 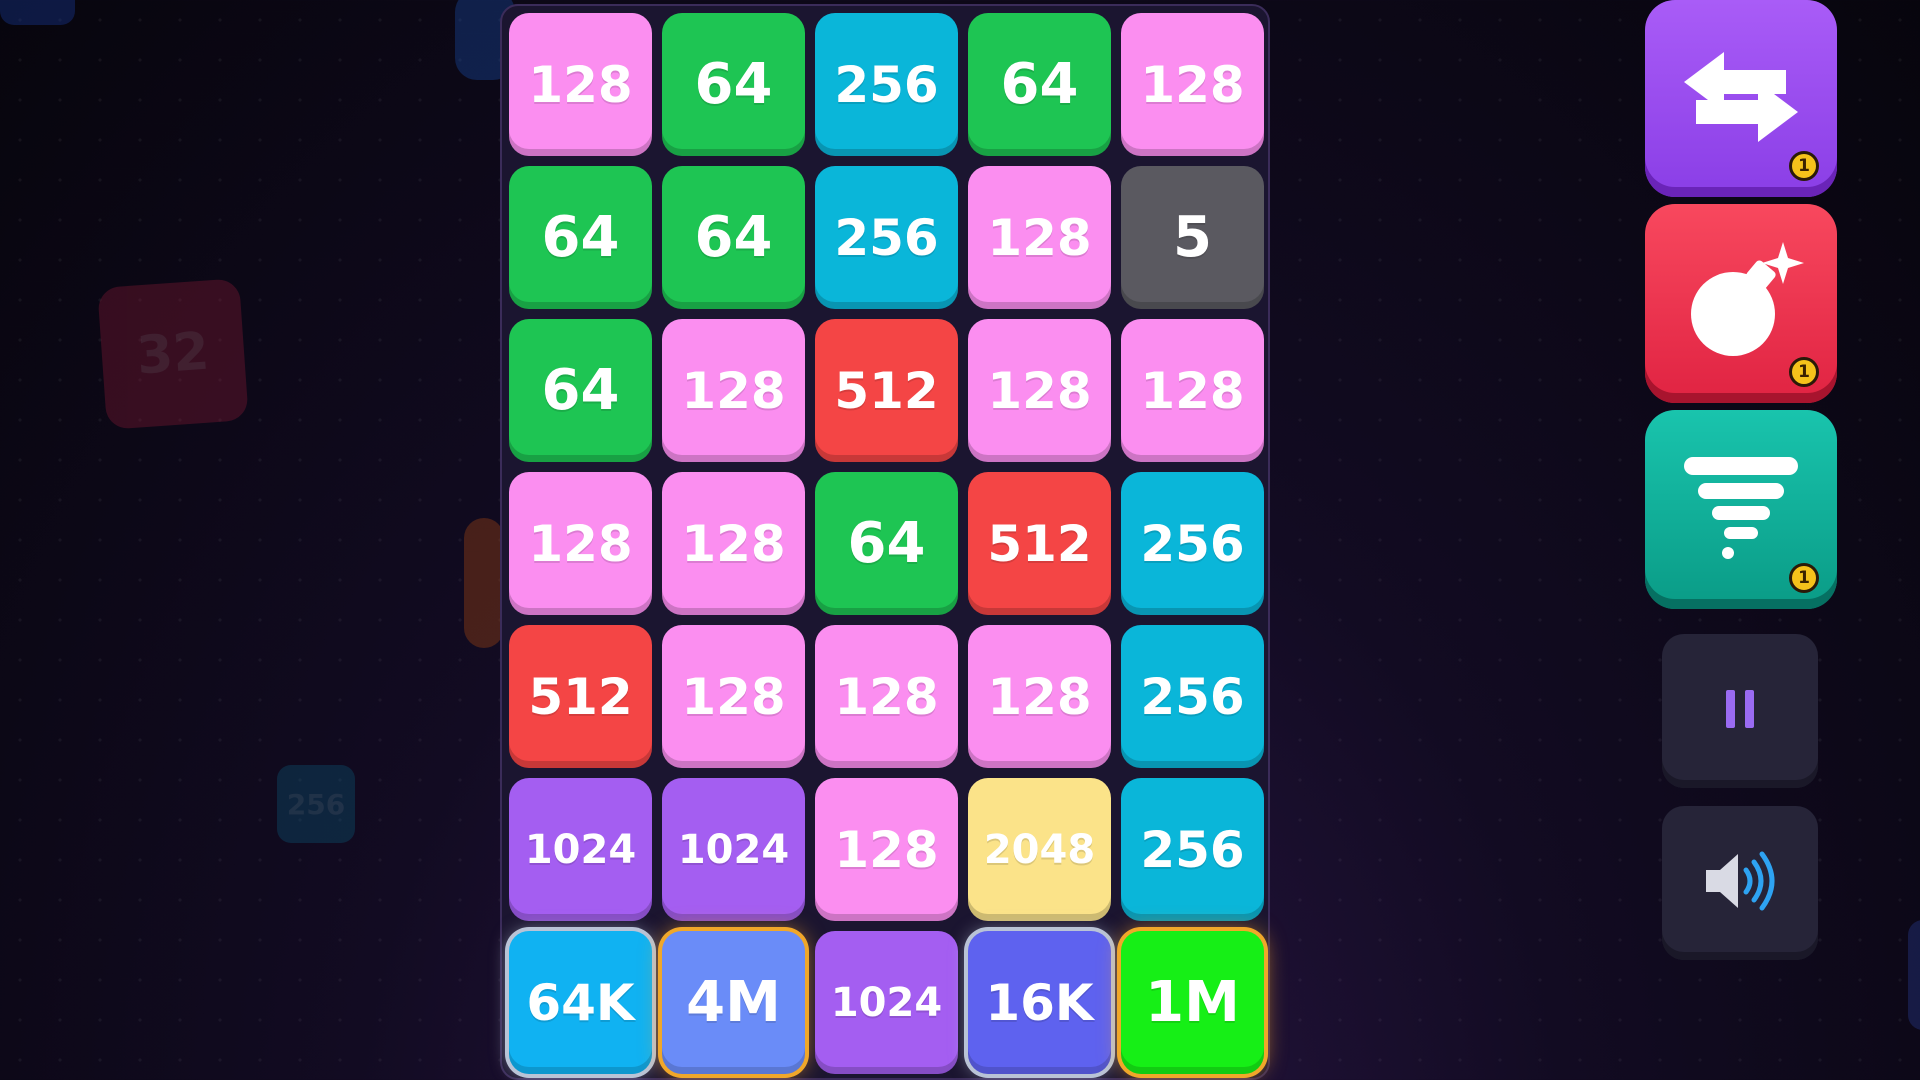 I want to click on bomb-powerup-button: 1, so click(x=1741, y=303).